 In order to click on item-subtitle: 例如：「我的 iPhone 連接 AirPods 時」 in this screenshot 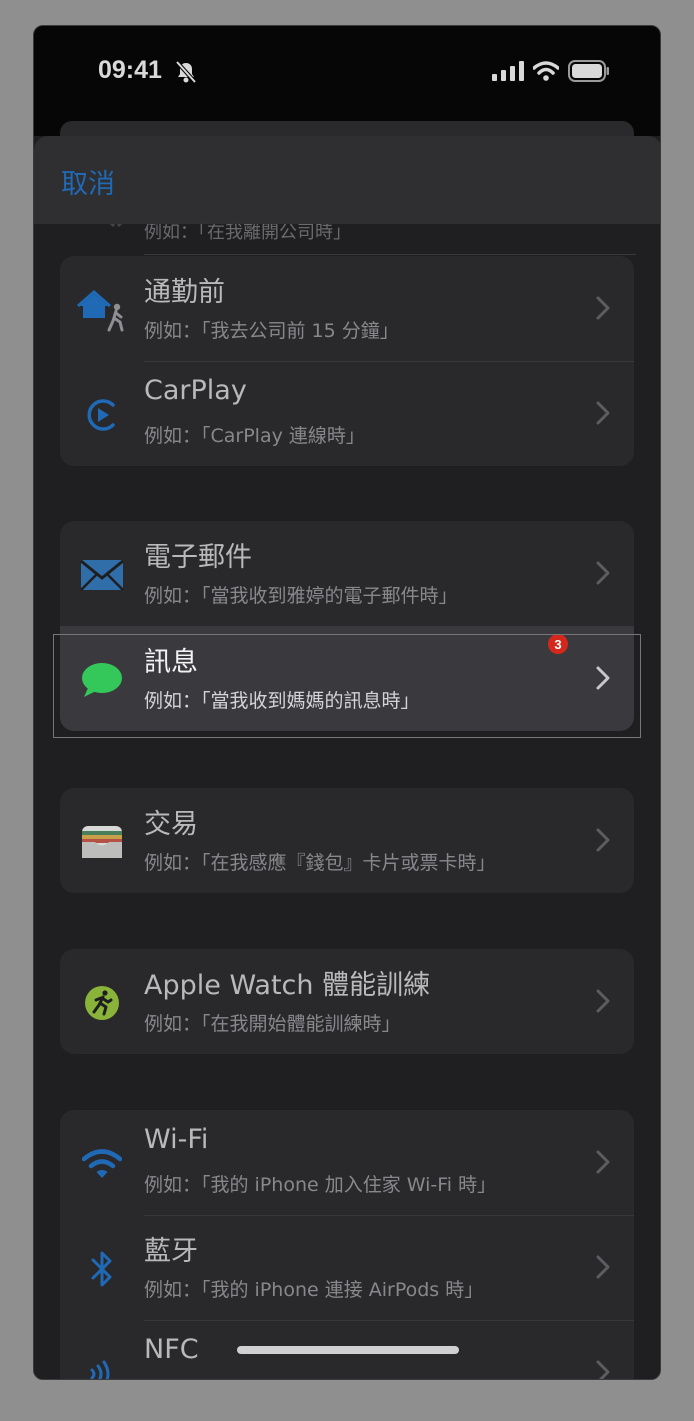, I will do `click(314, 1290)`.